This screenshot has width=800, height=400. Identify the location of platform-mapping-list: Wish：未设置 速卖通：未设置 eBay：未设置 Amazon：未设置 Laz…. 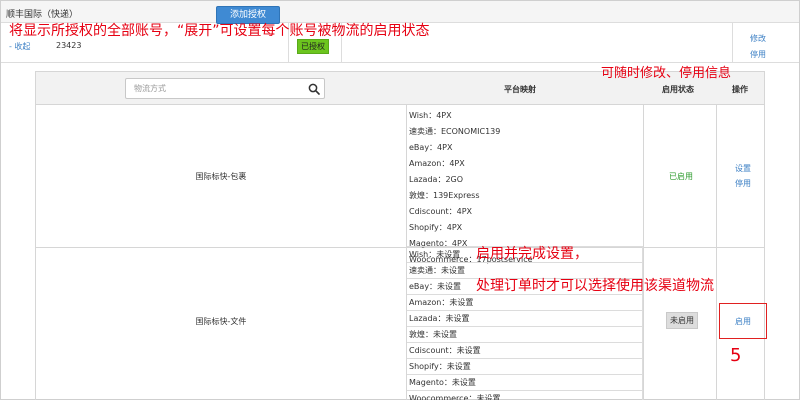
(525, 323).